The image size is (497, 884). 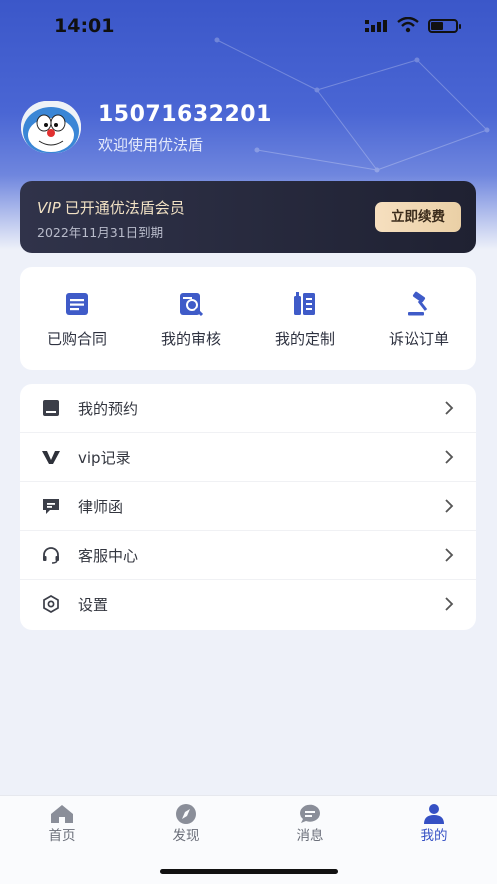 I want to click on hexagon-settings-icon, so click(x=51, y=604).